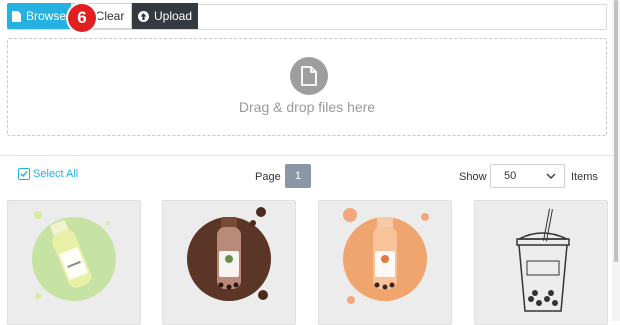  What do you see at coordinates (307, 107) in the screenshot?
I see `drop-zone-text: Drag & drop files here` at bounding box center [307, 107].